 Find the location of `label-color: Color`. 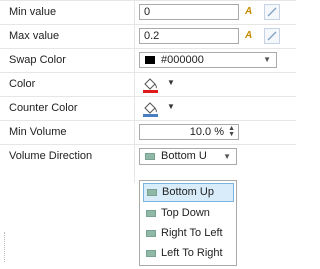

label-color: Color is located at coordinates (67, 84).